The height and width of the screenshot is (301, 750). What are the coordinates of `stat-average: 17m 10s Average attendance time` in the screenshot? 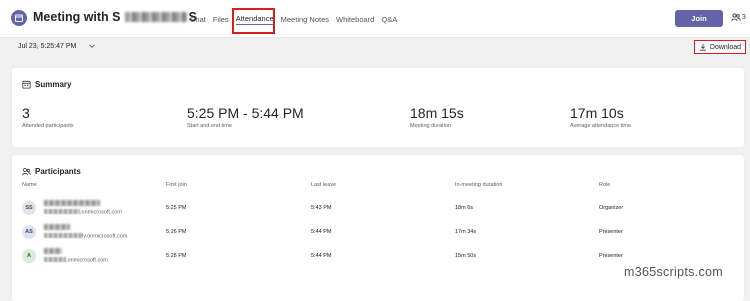 It's located at (600, 117).